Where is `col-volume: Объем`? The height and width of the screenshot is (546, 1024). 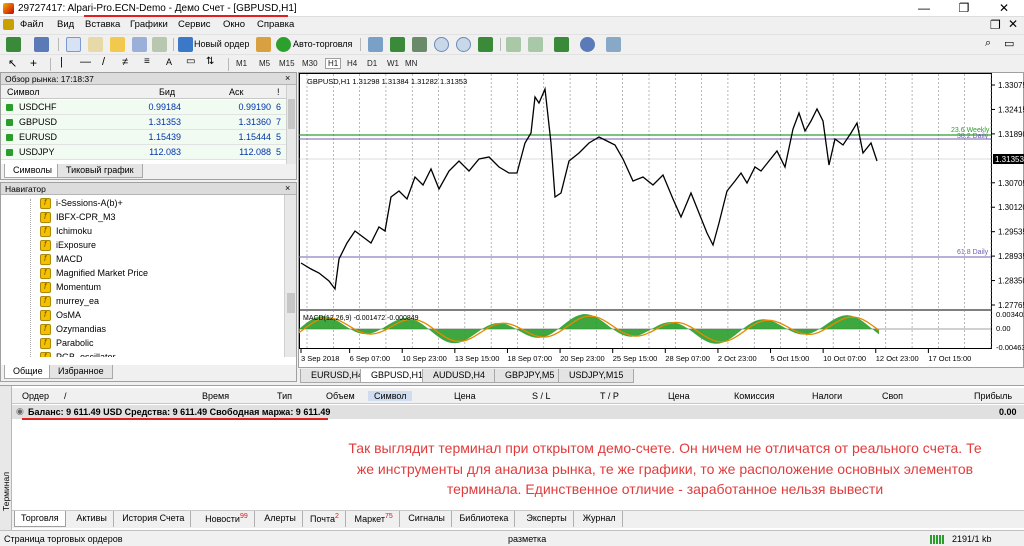 col-volume: Объем is located at coordinates (340, 396).